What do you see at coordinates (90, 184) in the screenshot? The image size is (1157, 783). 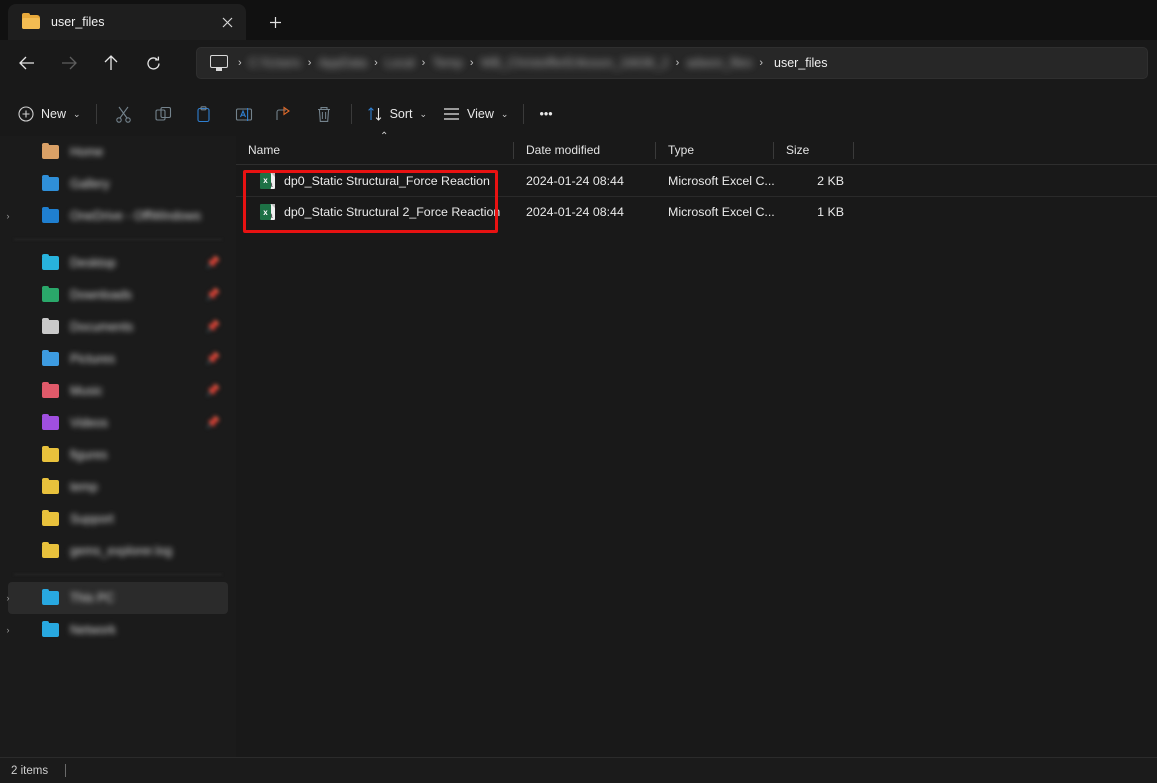 I see `sidebar-item-label: Gallery` at bounding box center [90, 184].